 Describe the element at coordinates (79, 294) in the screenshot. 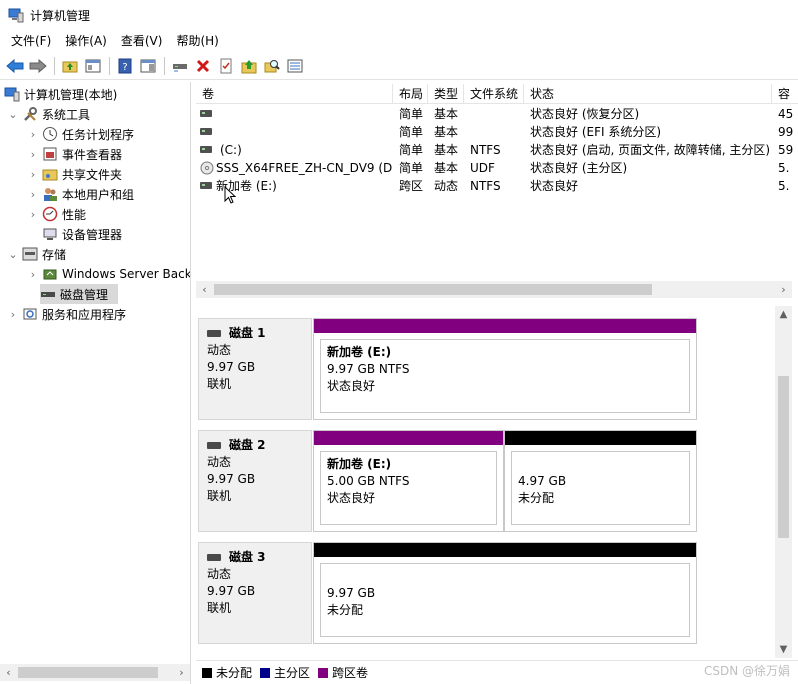

I see `tree-item-disk-management: 磁盘管理` at that location.